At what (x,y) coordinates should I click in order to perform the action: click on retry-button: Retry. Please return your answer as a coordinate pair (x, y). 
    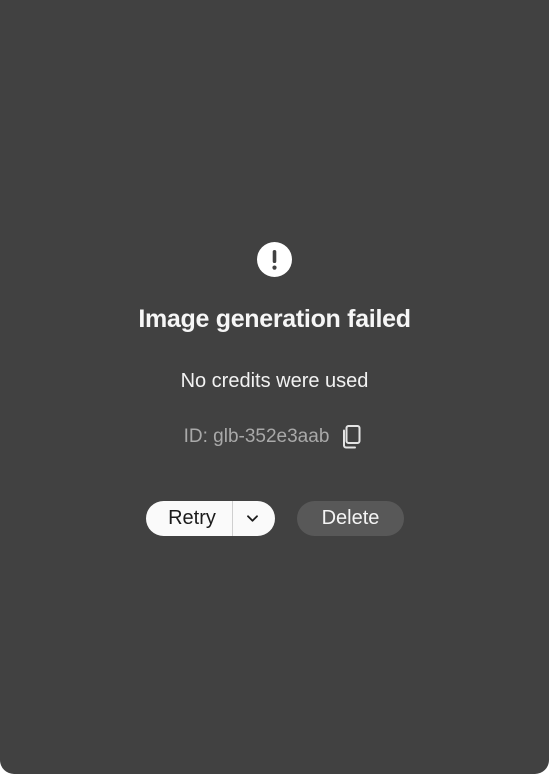
    Looking at the image, I should click on (189, 518).